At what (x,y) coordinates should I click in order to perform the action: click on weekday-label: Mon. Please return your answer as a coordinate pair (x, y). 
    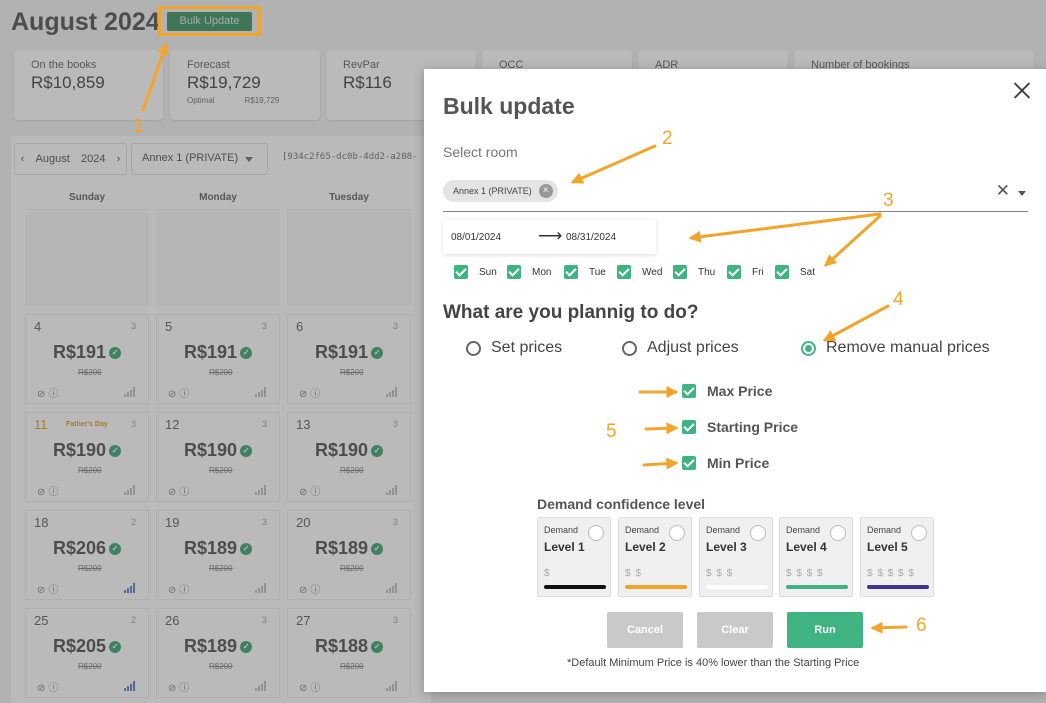
    Looking at the image, I should click on (542, 272).